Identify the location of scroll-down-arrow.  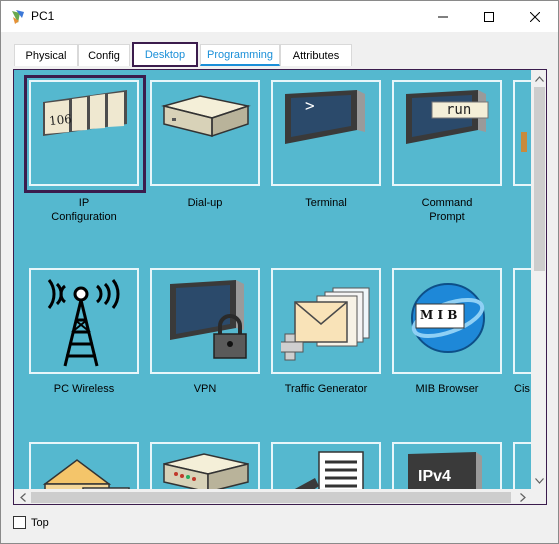
(538, 480).